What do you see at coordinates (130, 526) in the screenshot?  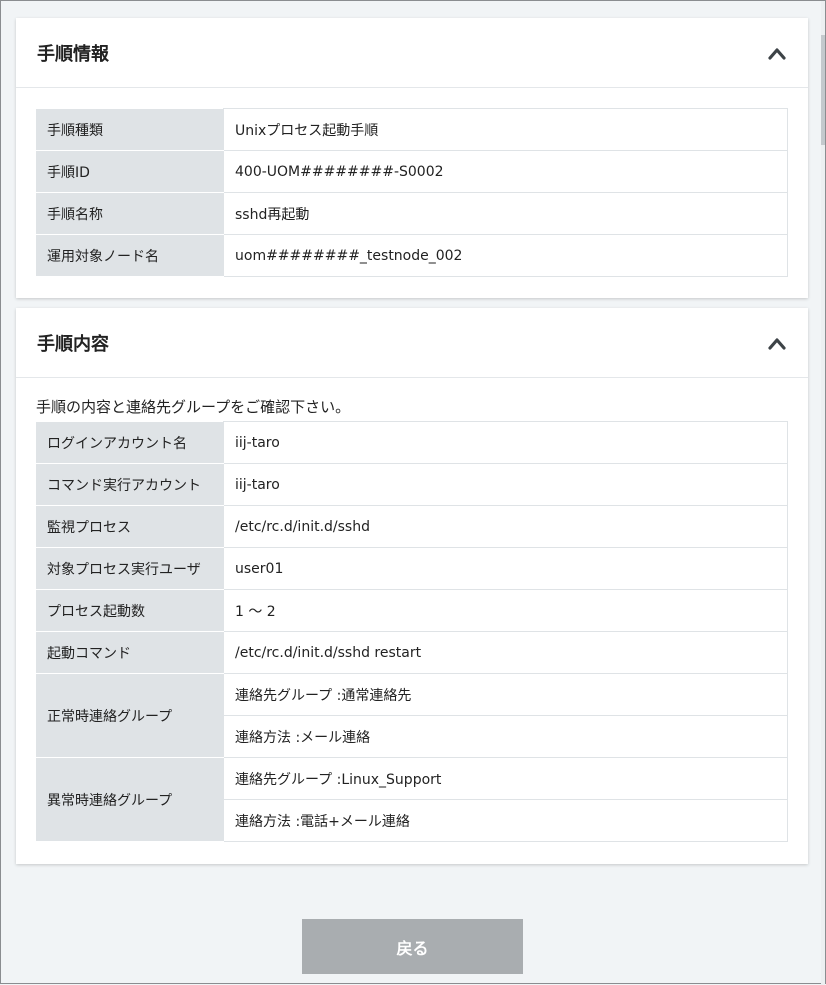 I see `row-label: 監視プロセス` at bounding box center [130, 526].